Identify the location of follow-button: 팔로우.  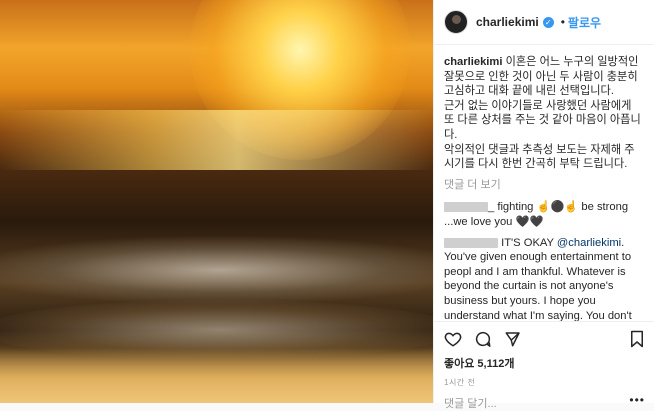
(584, 22).